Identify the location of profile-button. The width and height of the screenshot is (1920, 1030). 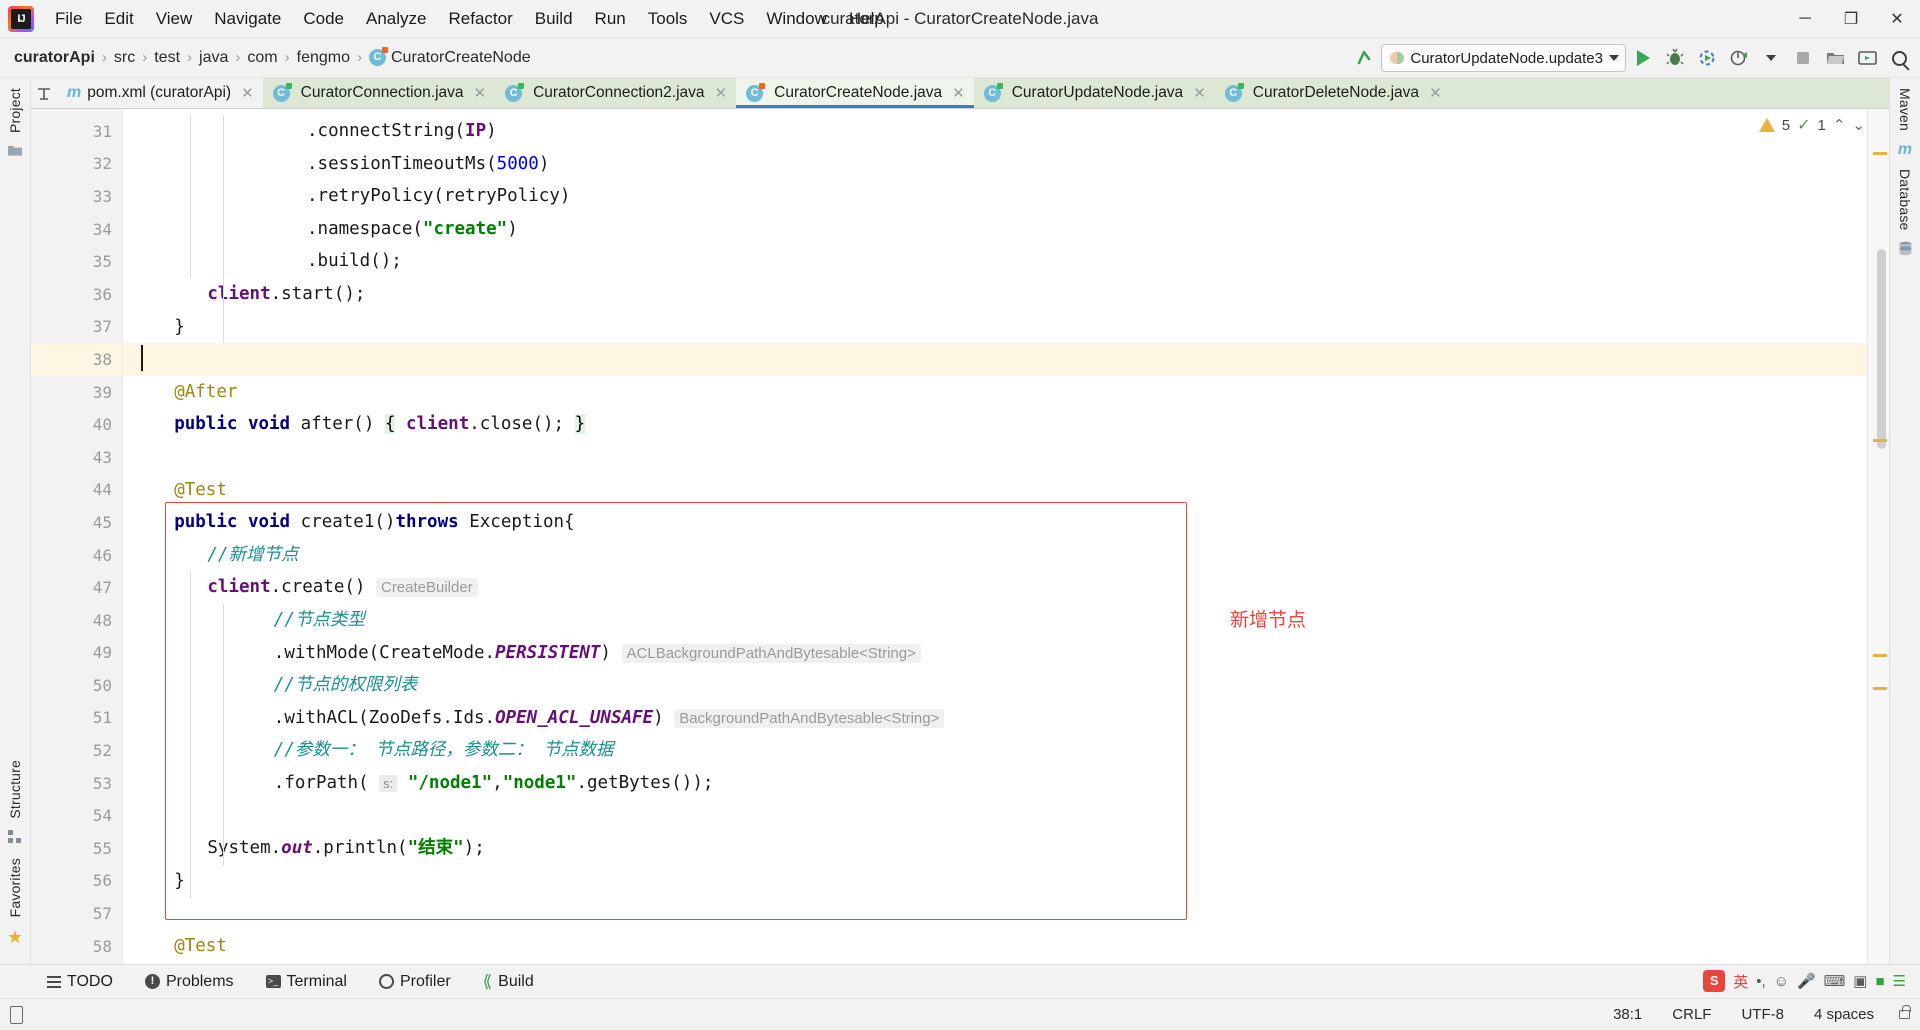
(1739, 58).